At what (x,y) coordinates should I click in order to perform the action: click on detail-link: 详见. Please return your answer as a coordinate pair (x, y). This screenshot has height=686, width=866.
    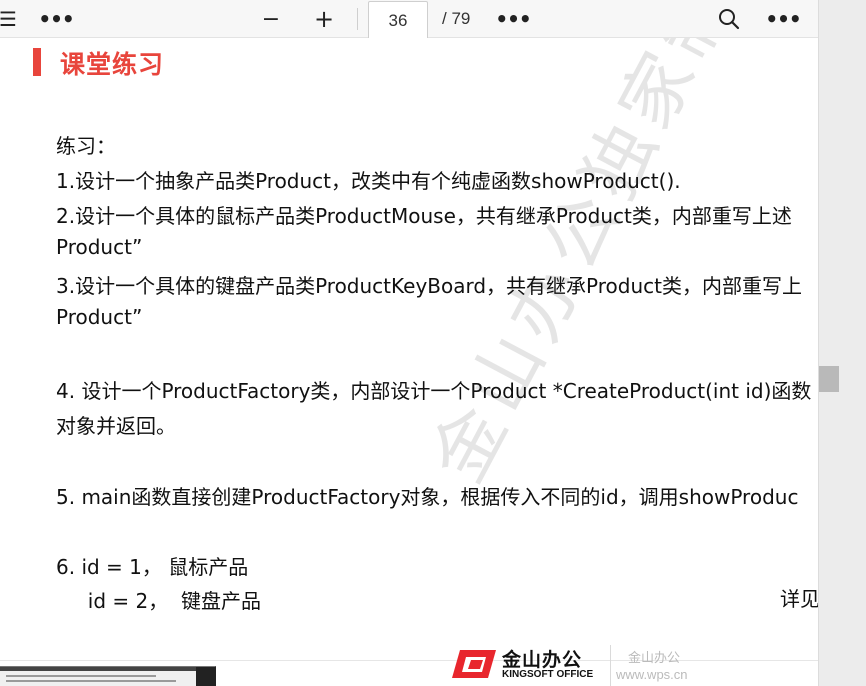
    Looking at the image, I should click on (799, 597).